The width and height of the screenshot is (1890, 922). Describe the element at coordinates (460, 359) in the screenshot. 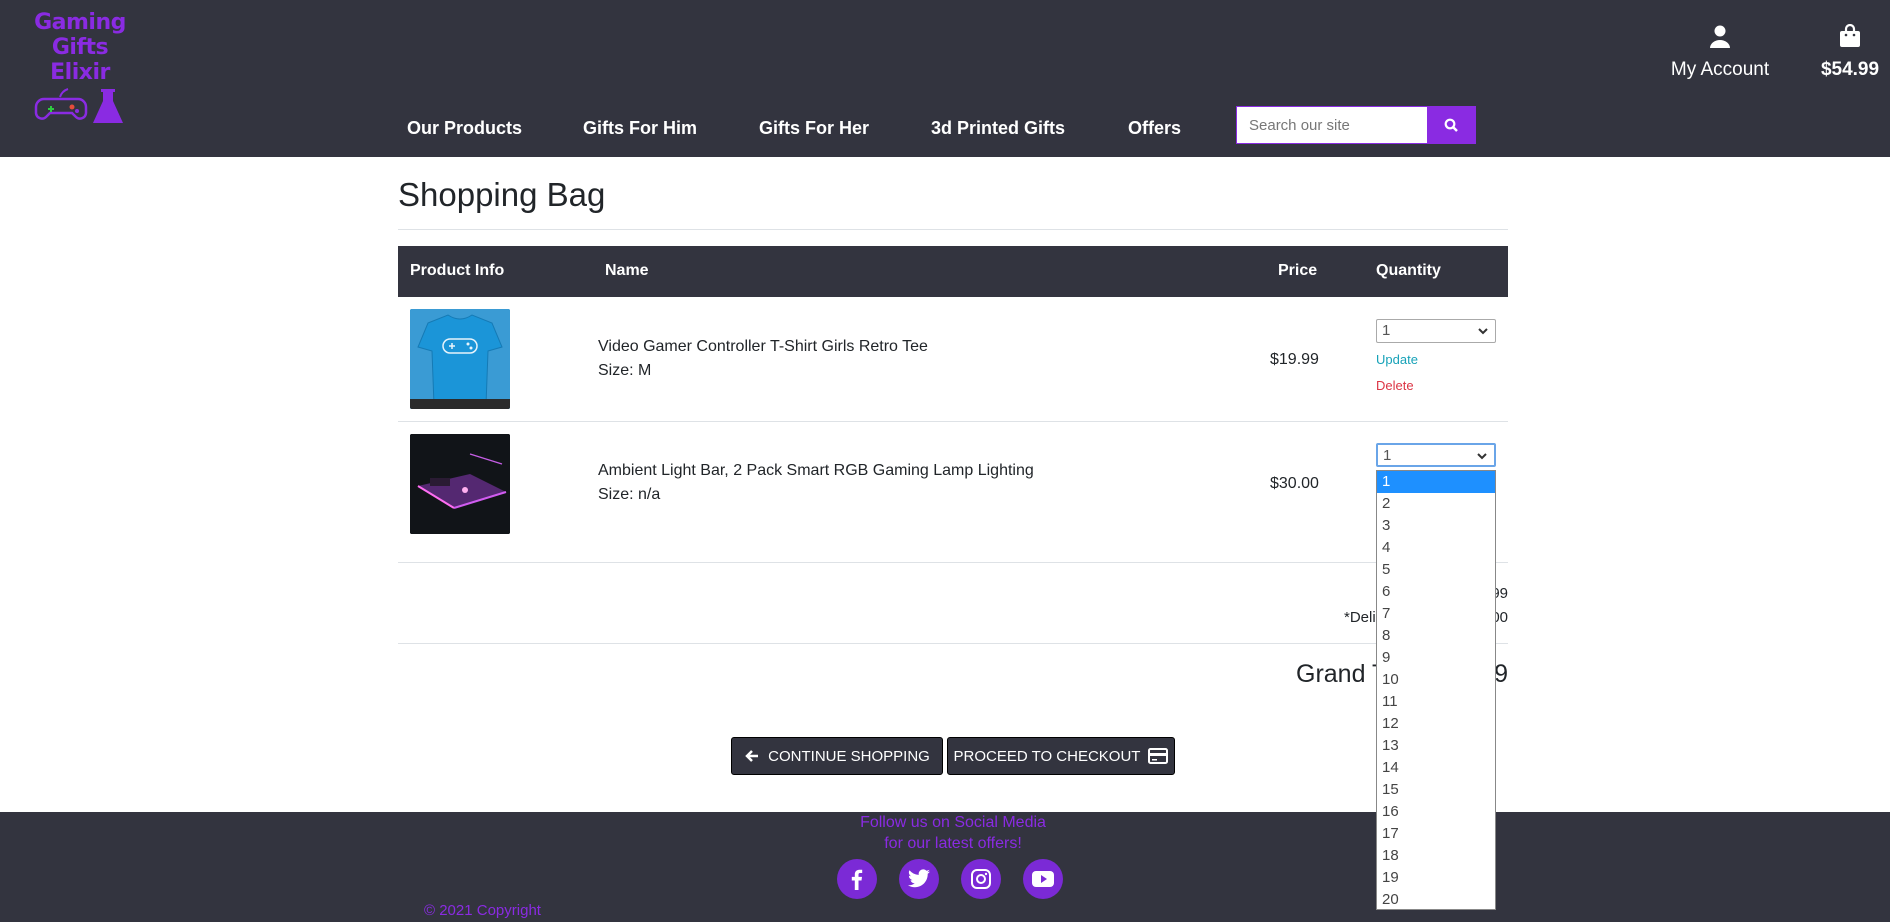

I see `product-image-tshirt` at that location.